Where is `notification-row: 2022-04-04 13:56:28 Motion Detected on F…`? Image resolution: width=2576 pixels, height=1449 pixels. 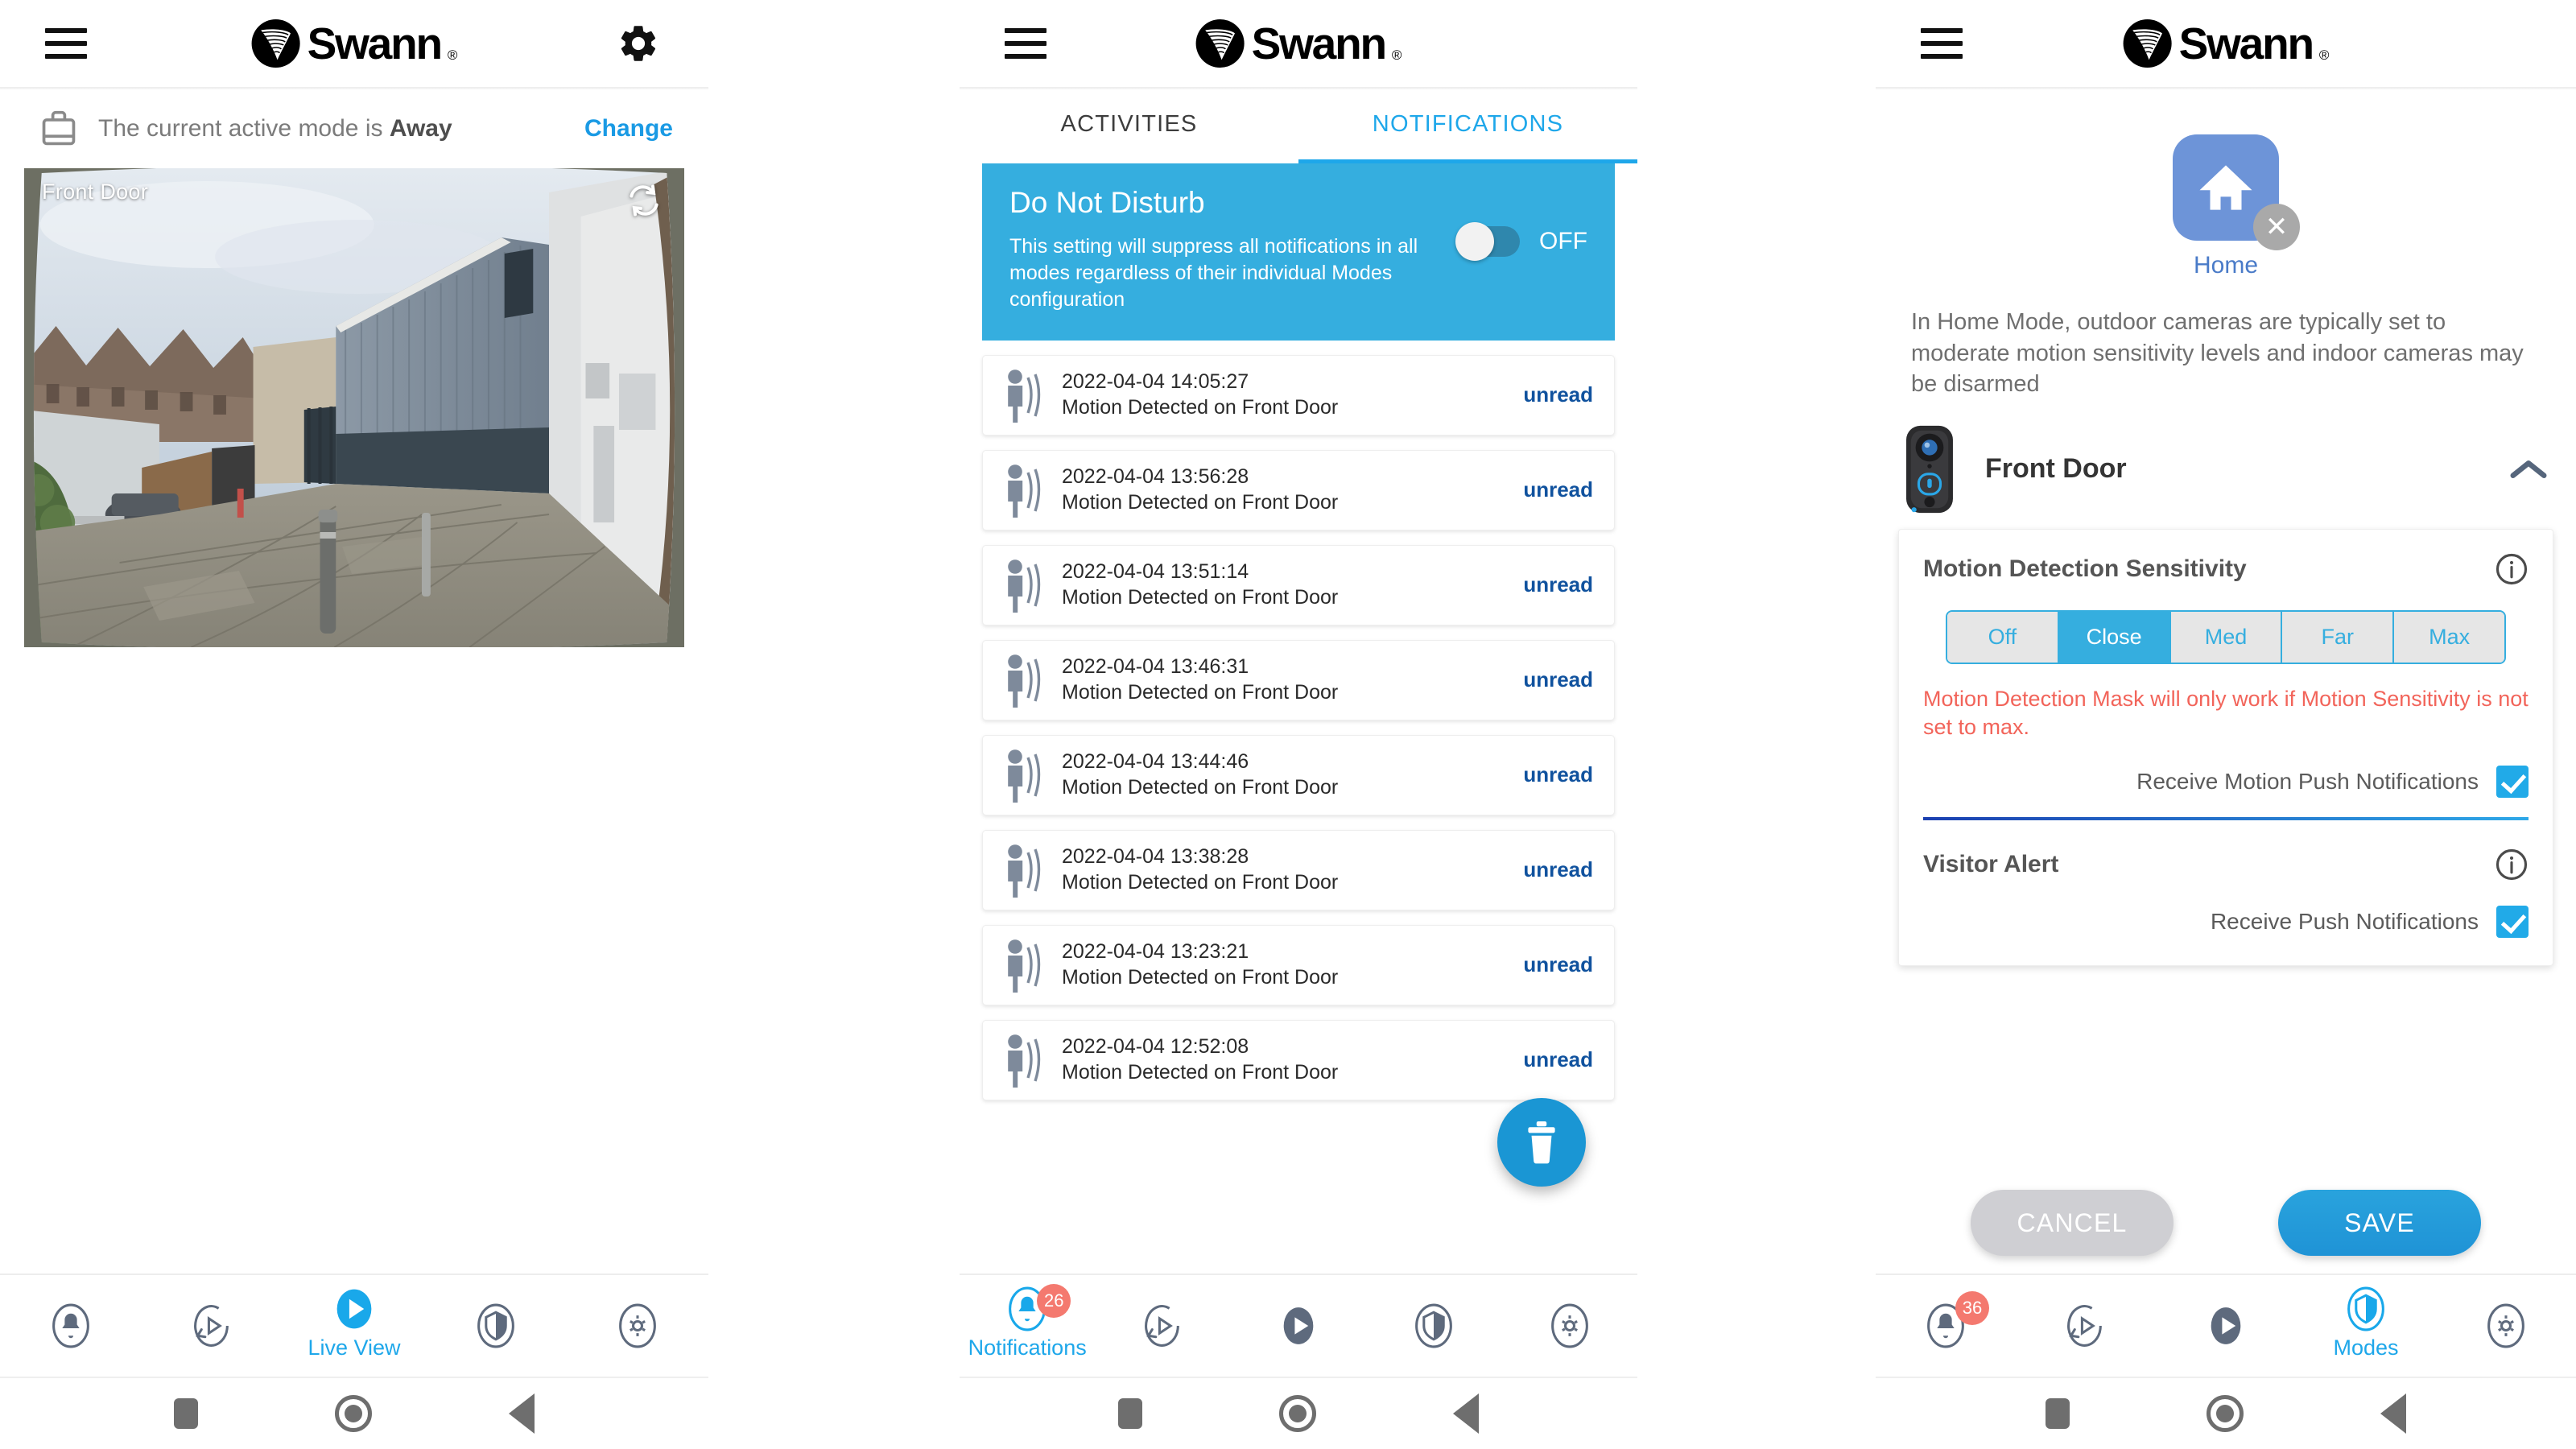 notification-row: 2022-04-04 13:56:28 Motion Detected on F… is located at coordinates (1298, 489).